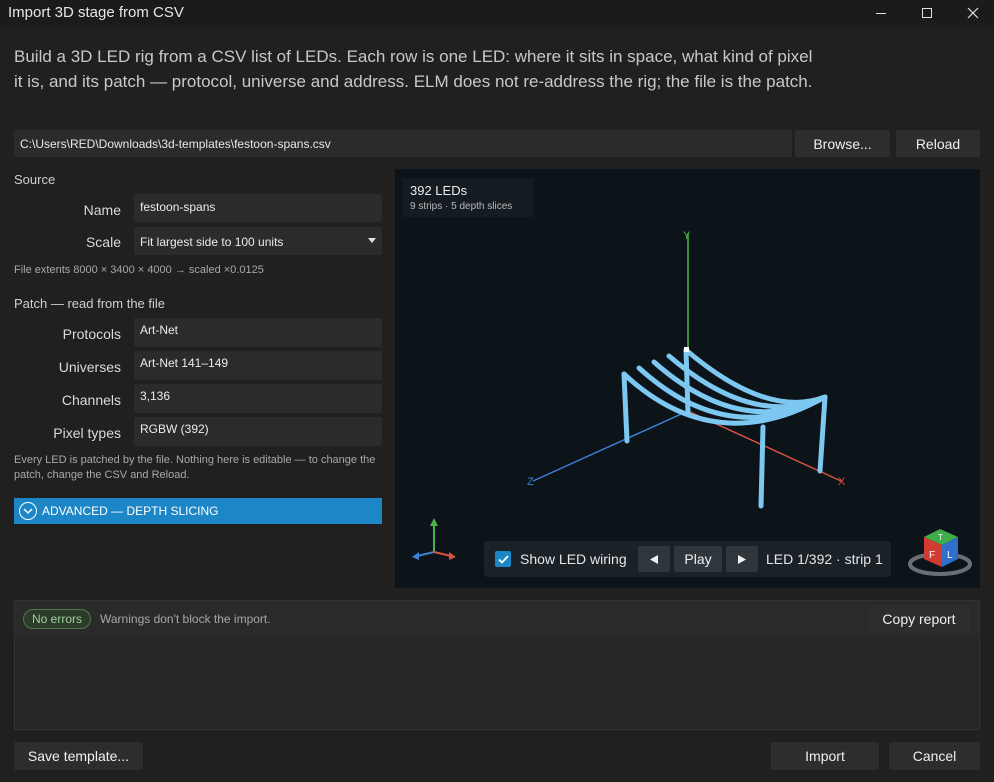  What do you see at coordinates (57, 619) in the screenshot?
I see `status-badge: No errors` at bounding box center [57, 619].